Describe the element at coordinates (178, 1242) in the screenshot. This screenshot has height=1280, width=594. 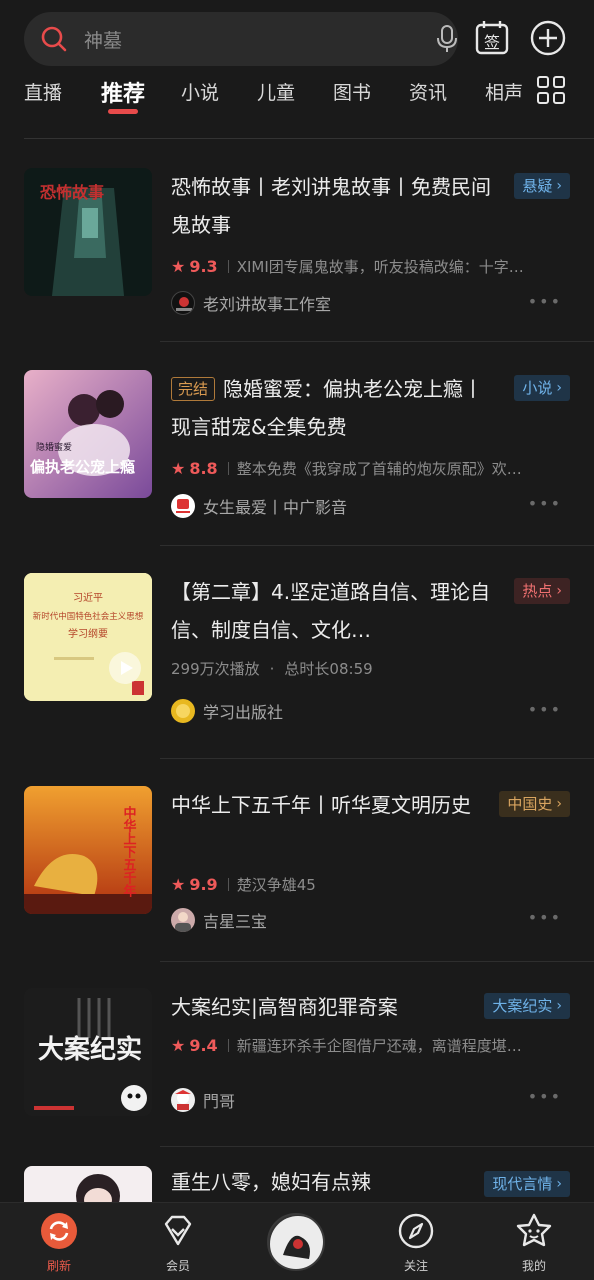
I see `nav-vip: 会员` at that location.